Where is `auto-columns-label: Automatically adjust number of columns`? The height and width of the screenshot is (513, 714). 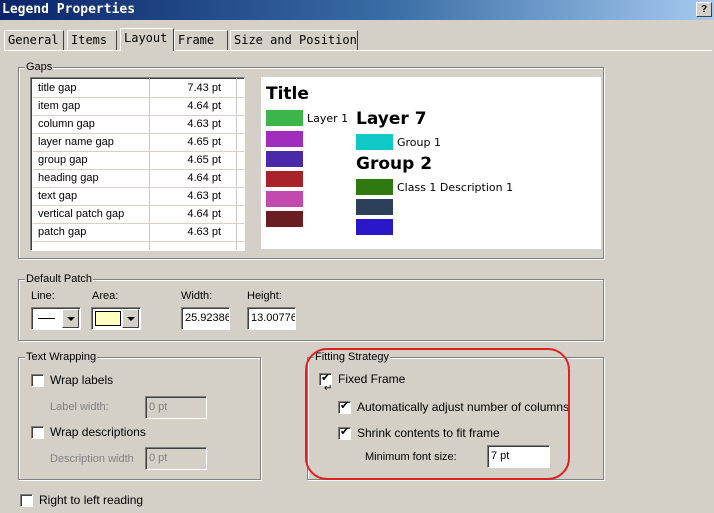
auto-columns-label: Automatically adjust number of columns is located at coordinates (463, 407).